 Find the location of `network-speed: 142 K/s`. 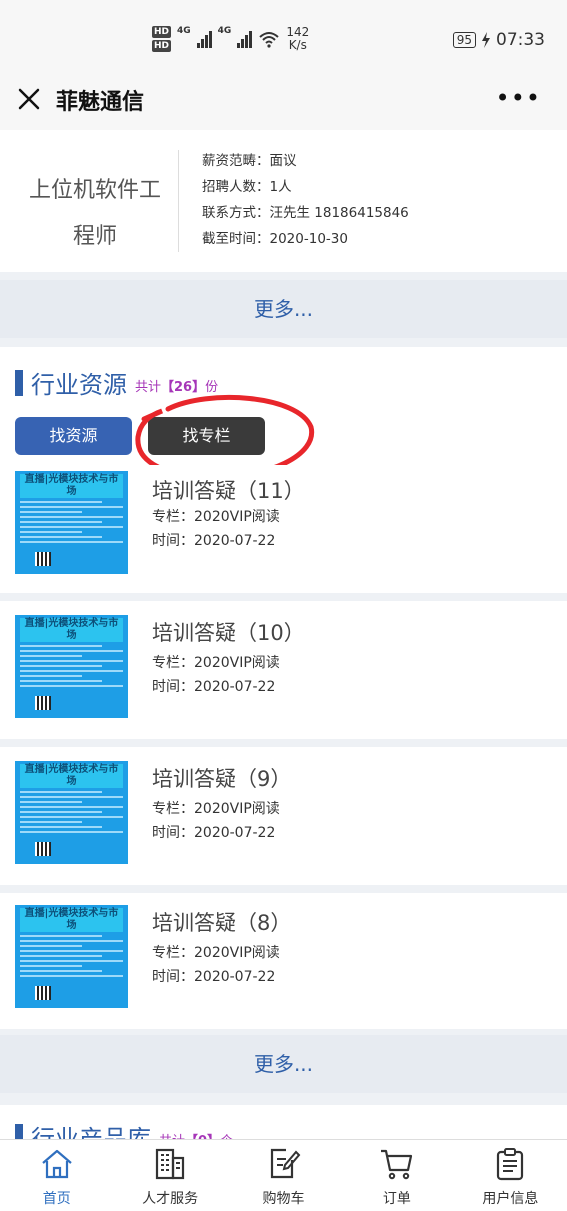

network-speed: 142 K/s is located at coordinates (297, 39).